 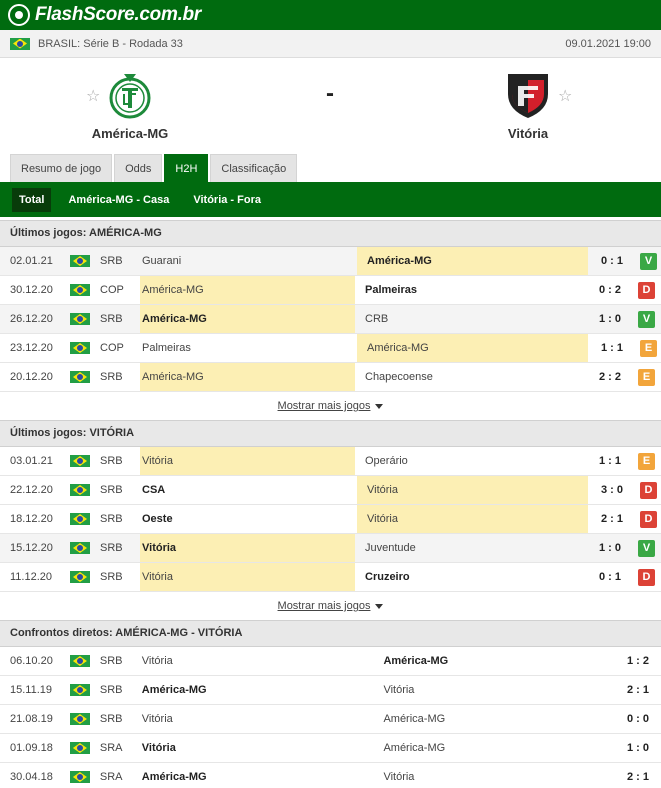 What do you see at coordinates (638, 719) in the screenshot?
I see `match-result-score: 0` at bounding box center [638, 719].